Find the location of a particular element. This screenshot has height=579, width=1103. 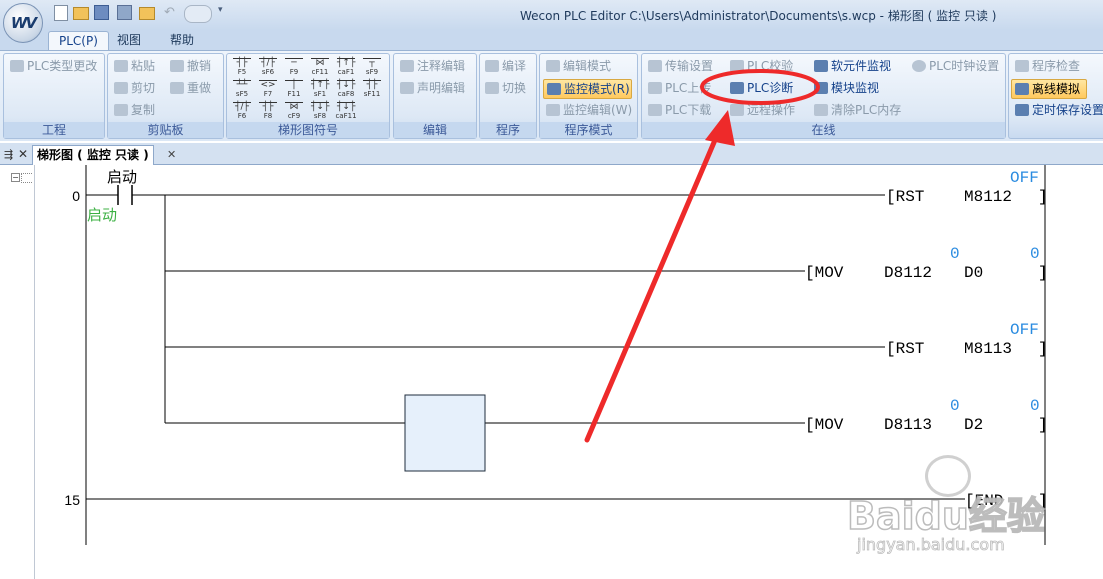

statement-edit-button: 声明编辑 is located at coordinates (432, 88).